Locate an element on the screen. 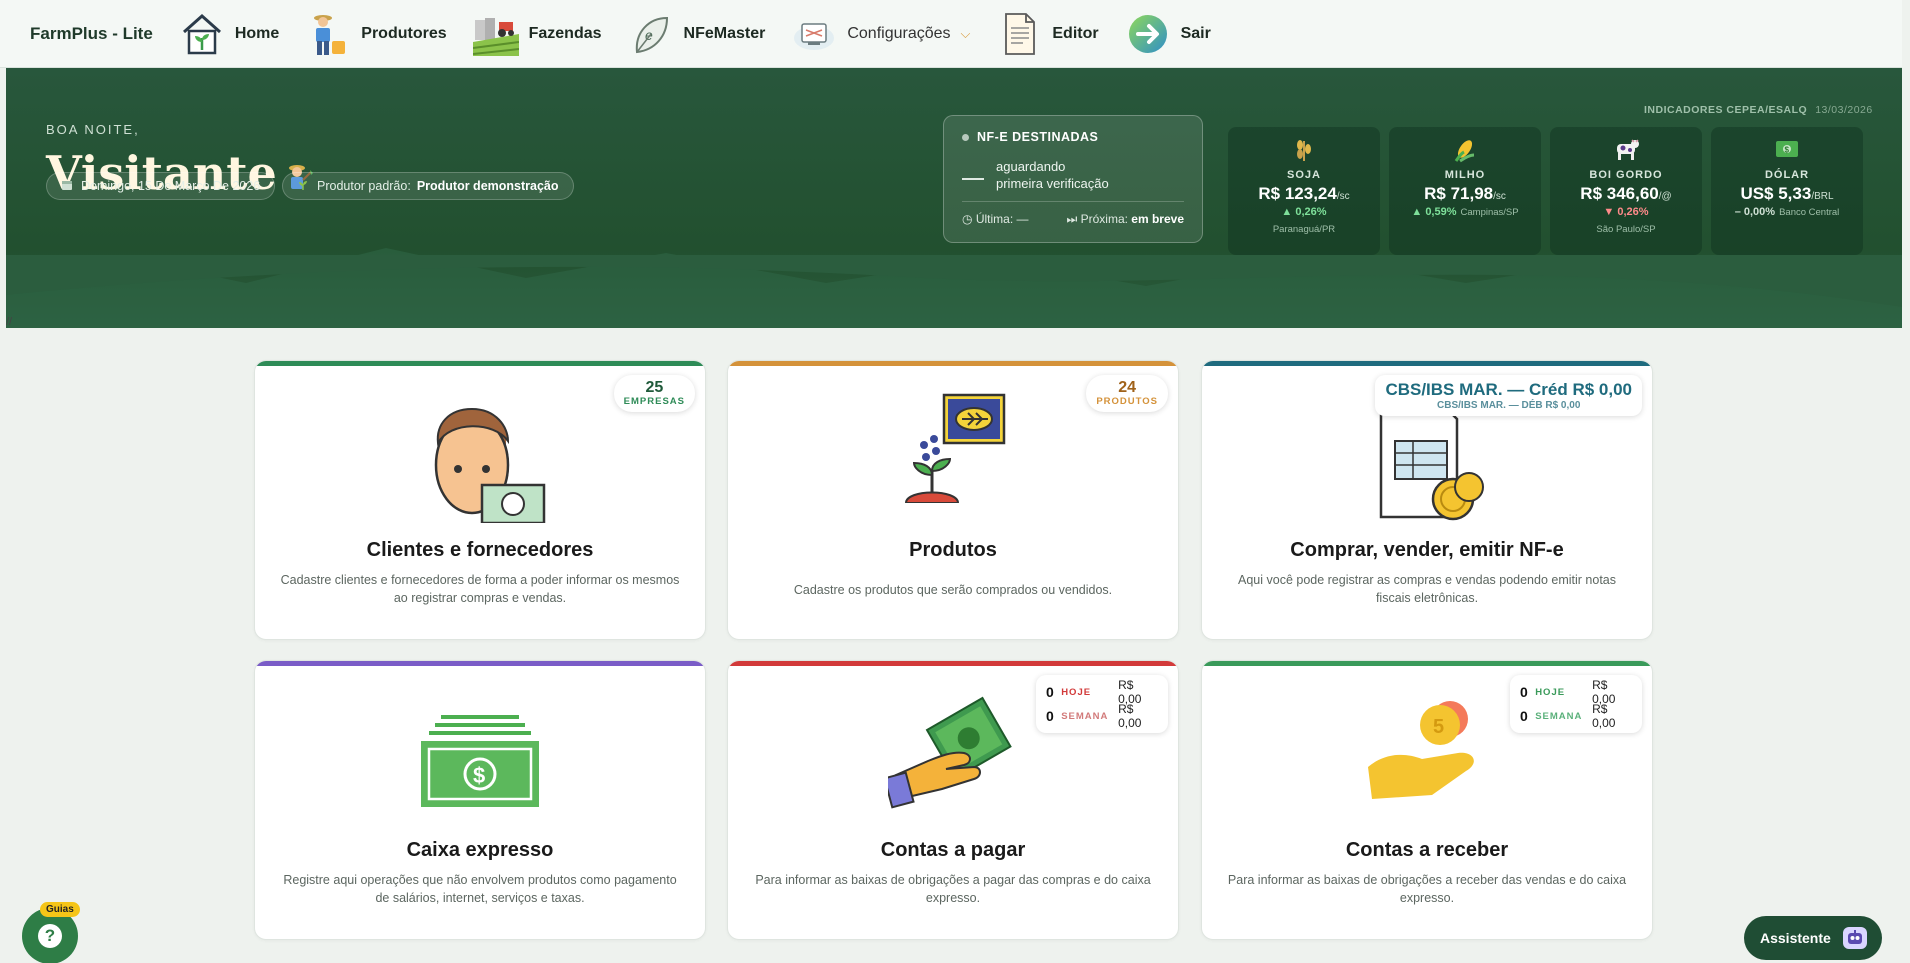  nfe-divider is located at coordinates (1073, 201).